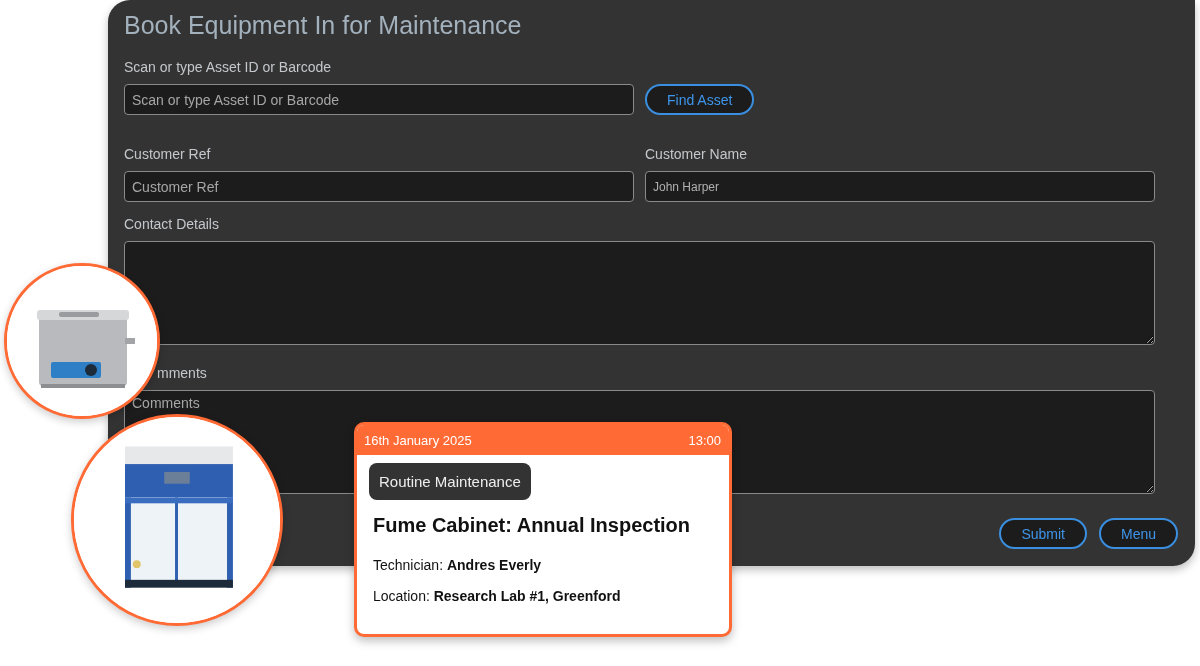  I want to click on customer-name-field: John Harper, so click(900, 186).